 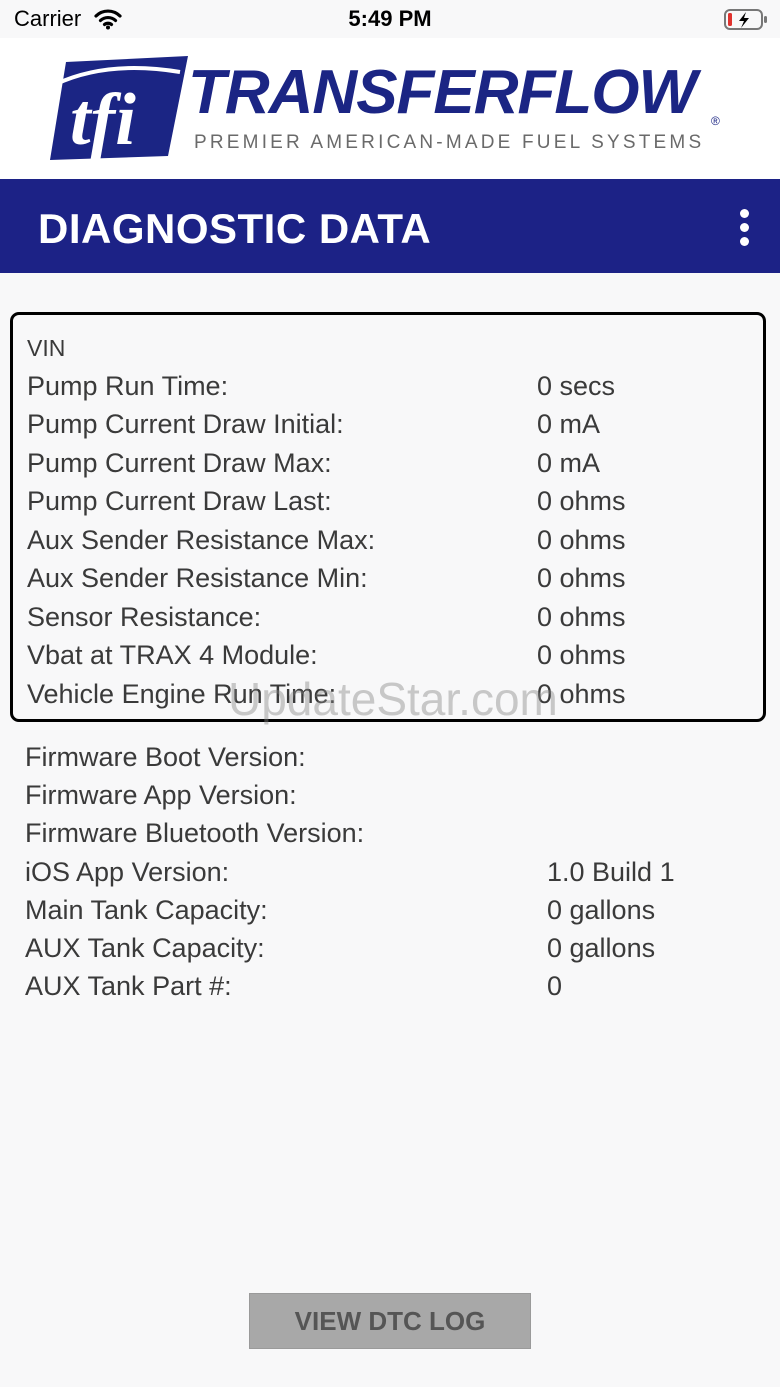 I want to click on vin-label: VIN, so click(x=46, y=348).